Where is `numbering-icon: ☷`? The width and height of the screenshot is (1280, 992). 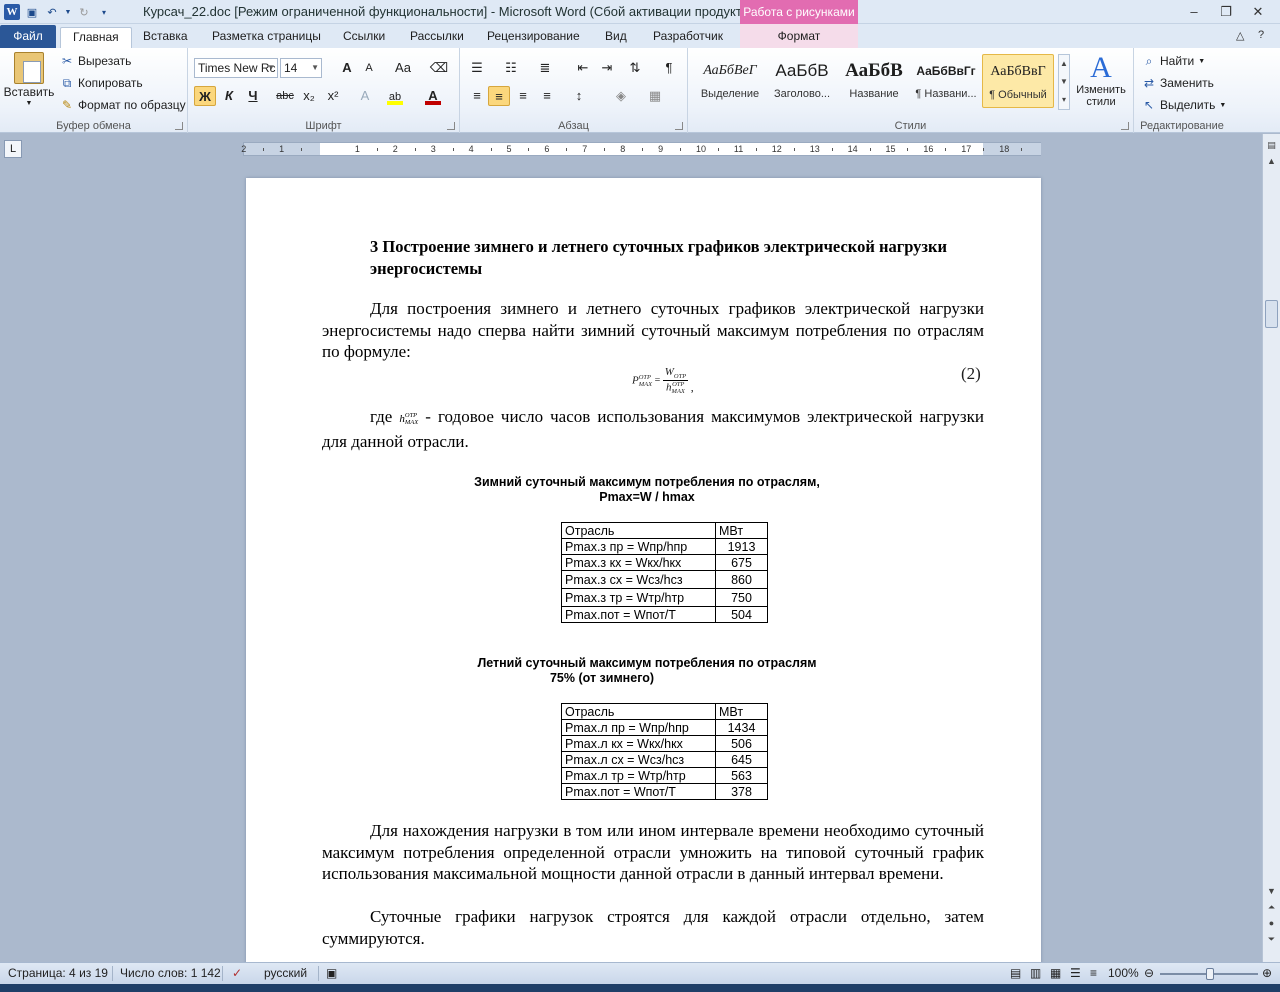
numbering-icon: ☷ is located at coordinates (511, 68).